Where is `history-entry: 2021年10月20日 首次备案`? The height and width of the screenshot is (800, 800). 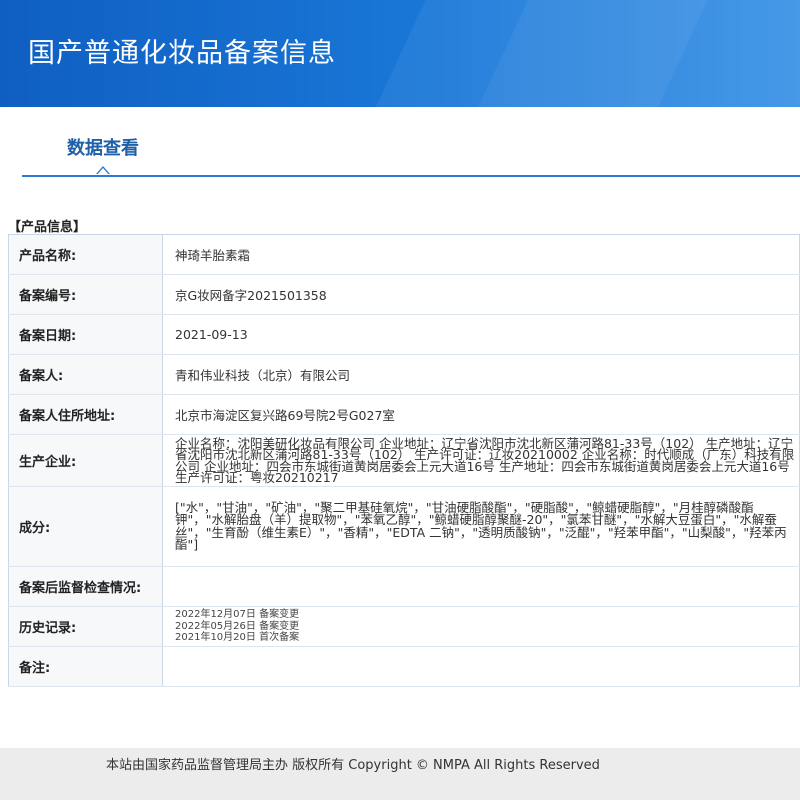 history-entry: 2021年10月20日 首次备案 is located at coordinates (237, 638).